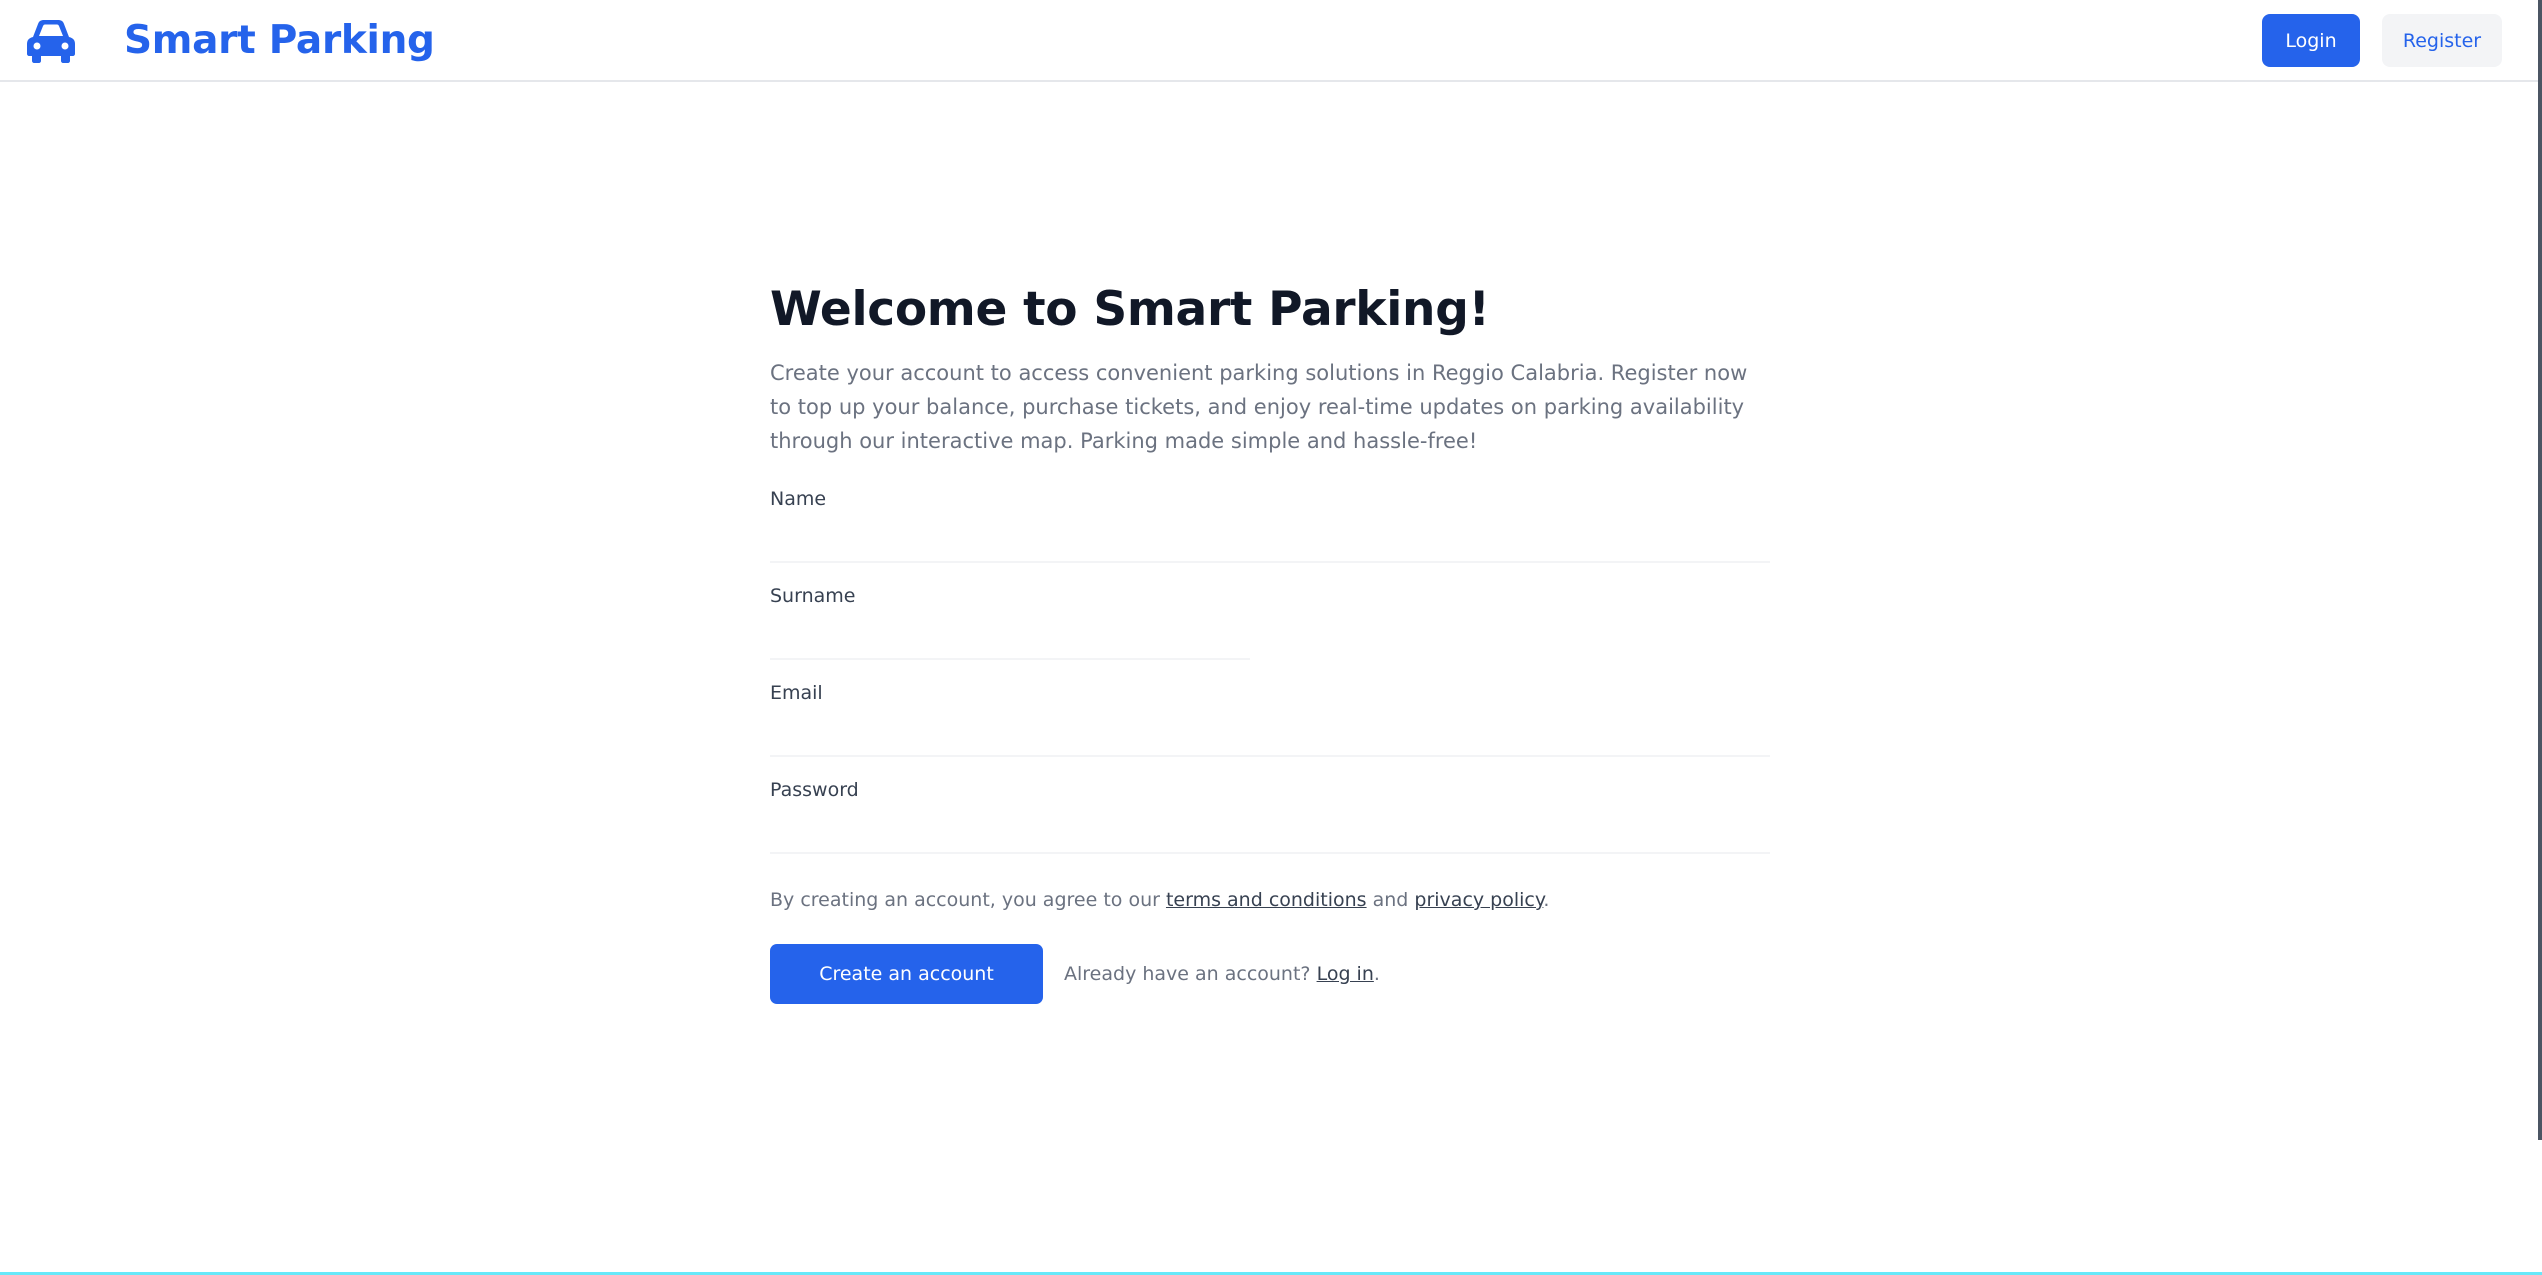 The width and height of the screenshot is (2542, 1275). I want to click on terms-middle: and, so click(1390, 900).